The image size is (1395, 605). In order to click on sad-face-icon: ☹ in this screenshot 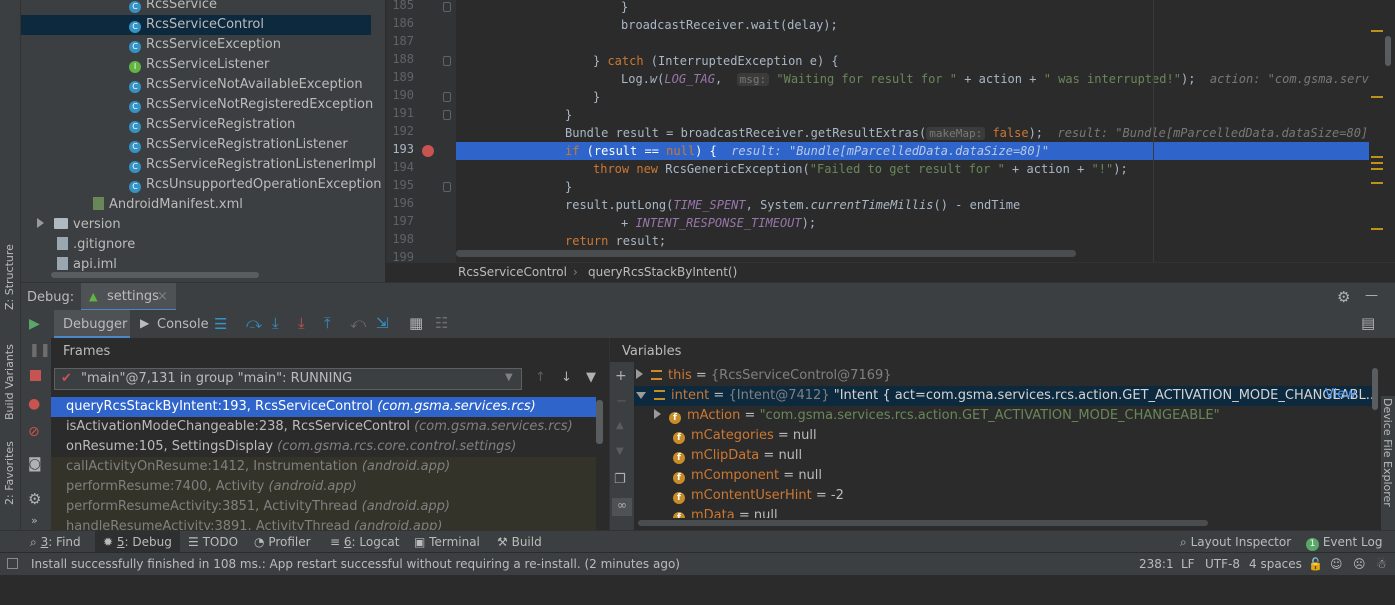, I will do `click(1359, 564)`.